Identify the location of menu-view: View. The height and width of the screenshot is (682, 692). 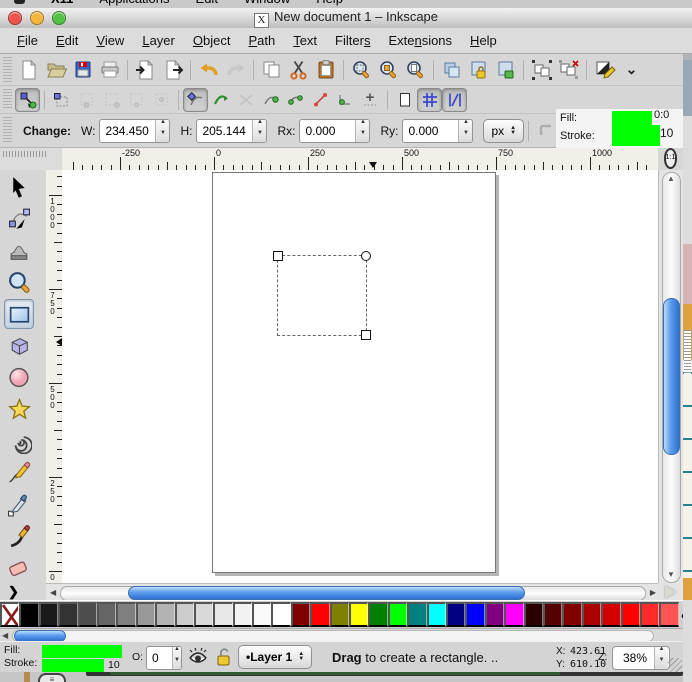
(110, 40).